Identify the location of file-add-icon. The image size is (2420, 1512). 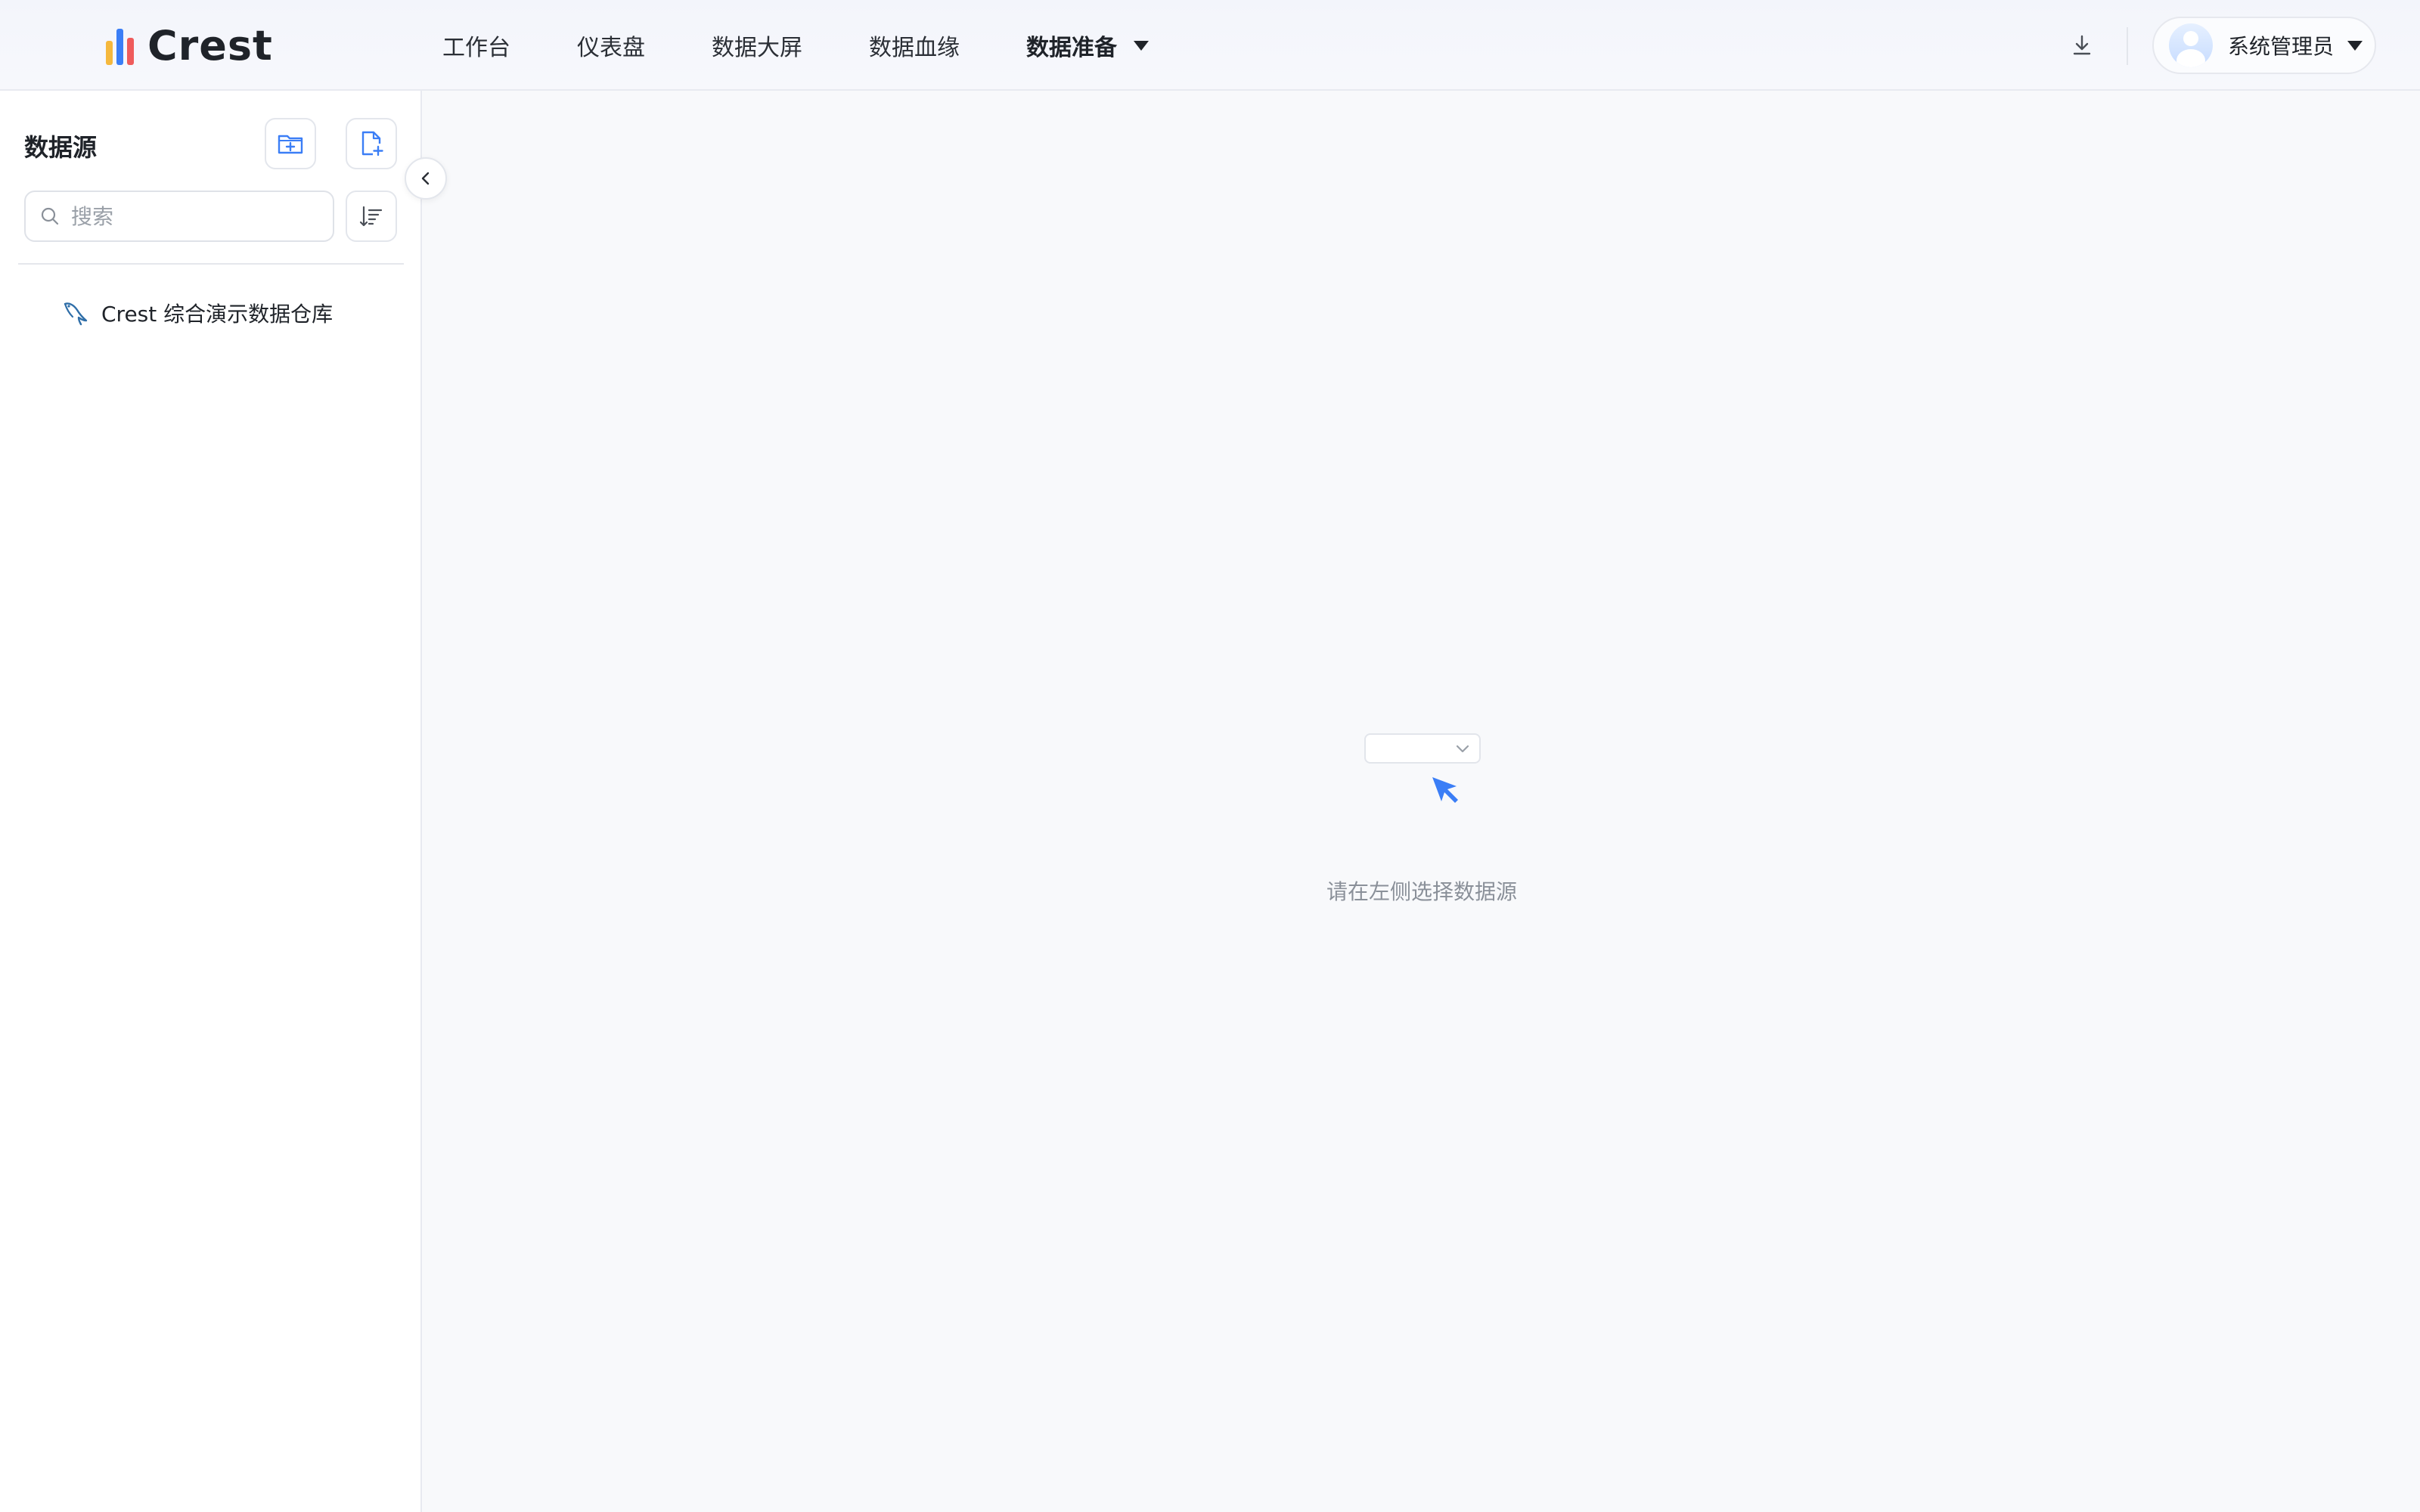
(372, 143).